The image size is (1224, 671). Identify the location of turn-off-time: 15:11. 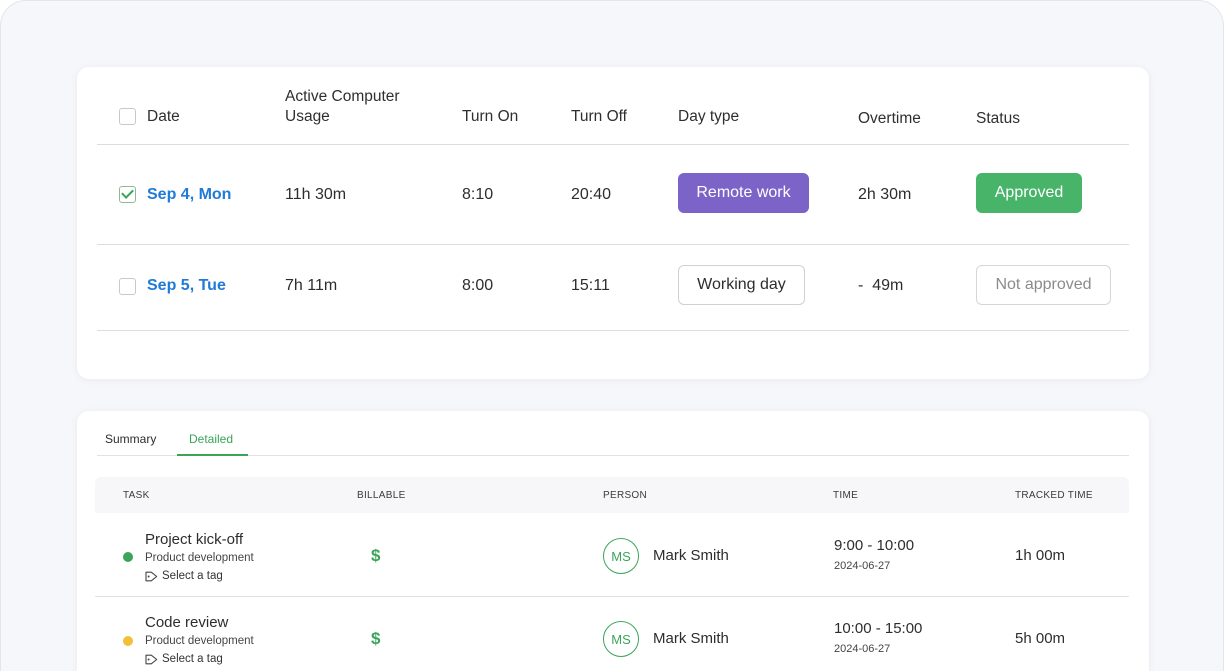
(590, 285).